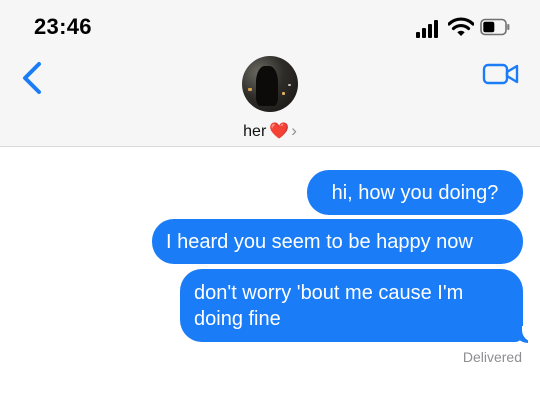  I want to click on delivery-status: Delivered, so click(492, 357).